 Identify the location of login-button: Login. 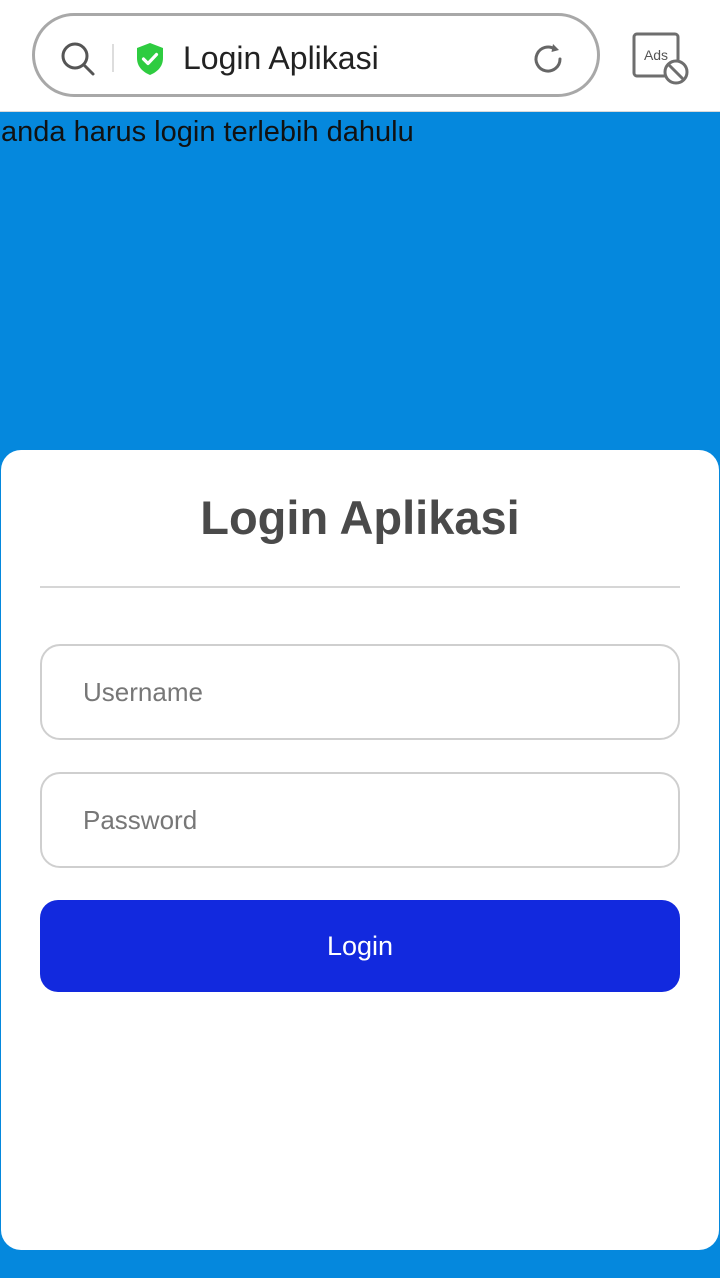
(360, 946).